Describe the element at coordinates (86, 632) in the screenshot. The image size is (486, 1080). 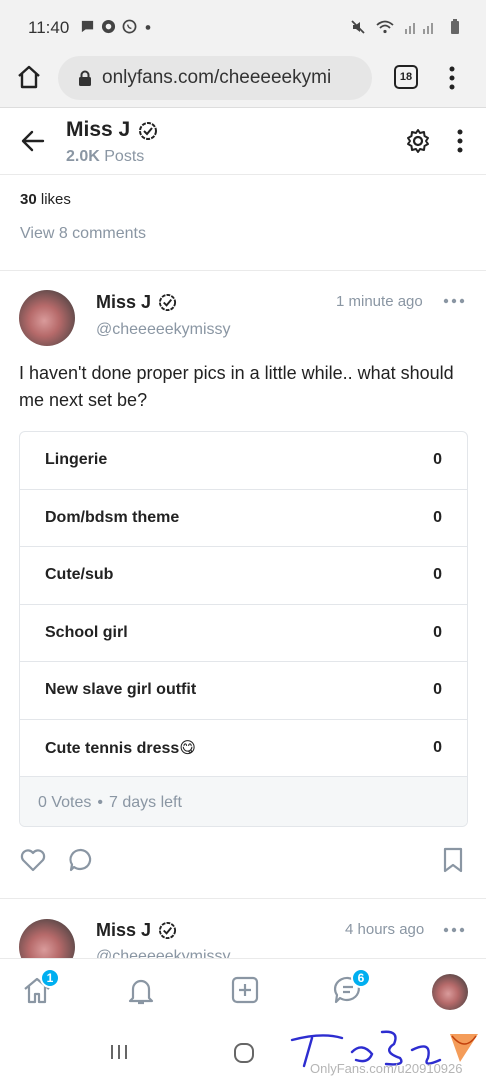
I see `poll-option-label: School girl` at that location.